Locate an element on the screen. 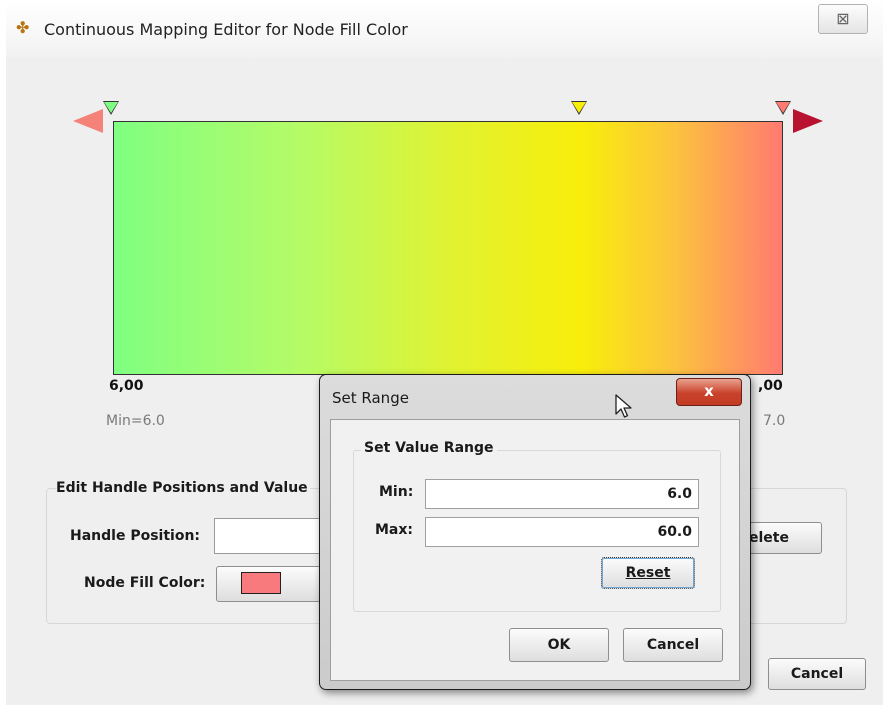  node-fill-color-label: Node Fill Color: is located at coordinates (145, 583).